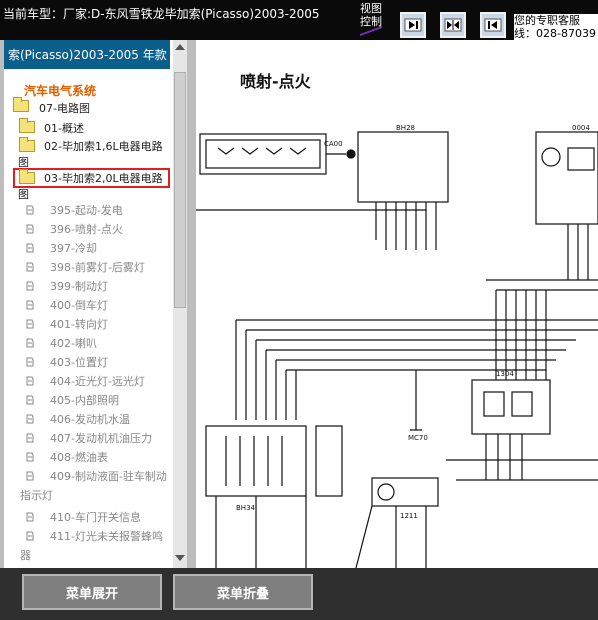 The image size is (598, 620). What do you see at coordinates (36, 495) in the screenshot?
I see `tree-leaf-wrap: 指示灯` at bounding box center [36, 495].